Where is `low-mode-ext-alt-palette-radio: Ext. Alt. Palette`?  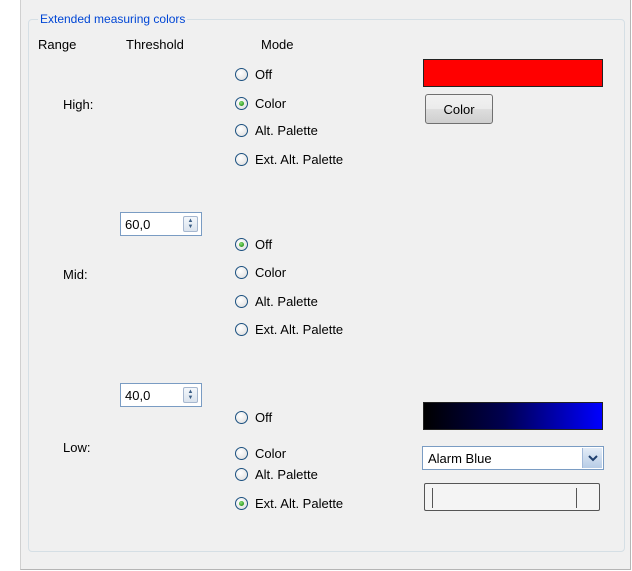
low-mode-ext-alt-palette-radio: Ext. Alt. Palette is located at coordinates (289, 503).